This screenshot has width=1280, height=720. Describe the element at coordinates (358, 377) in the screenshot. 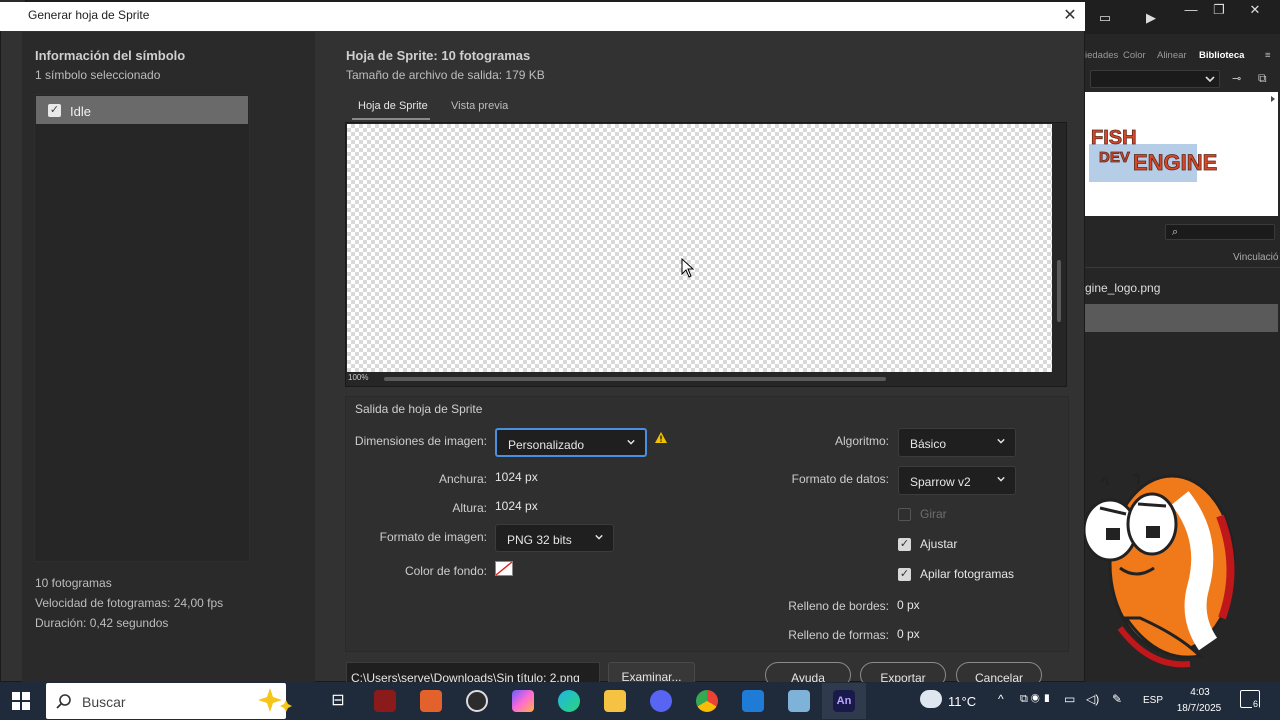

I see `zoom-level: 100%` at that location.